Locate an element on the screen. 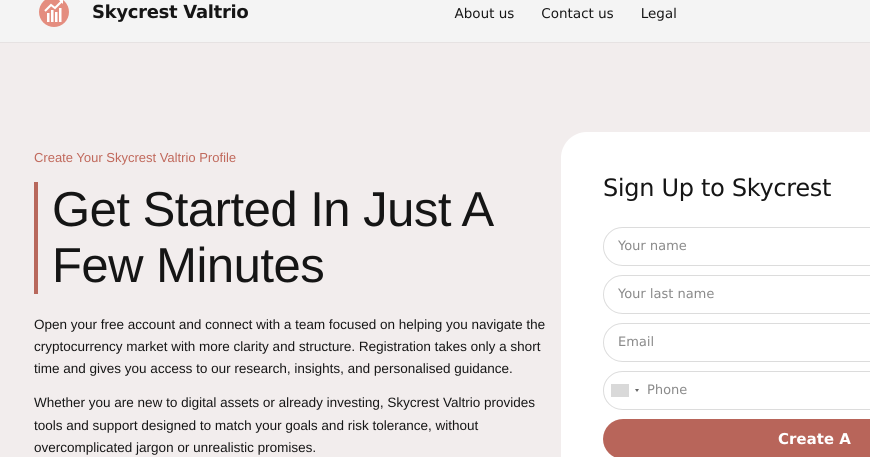 Image resolution: width=870 pixels, height=457 pixels. eyebrow-text: Create Your Skycrest Valtrio Profile is located at coordinates (136, 158).